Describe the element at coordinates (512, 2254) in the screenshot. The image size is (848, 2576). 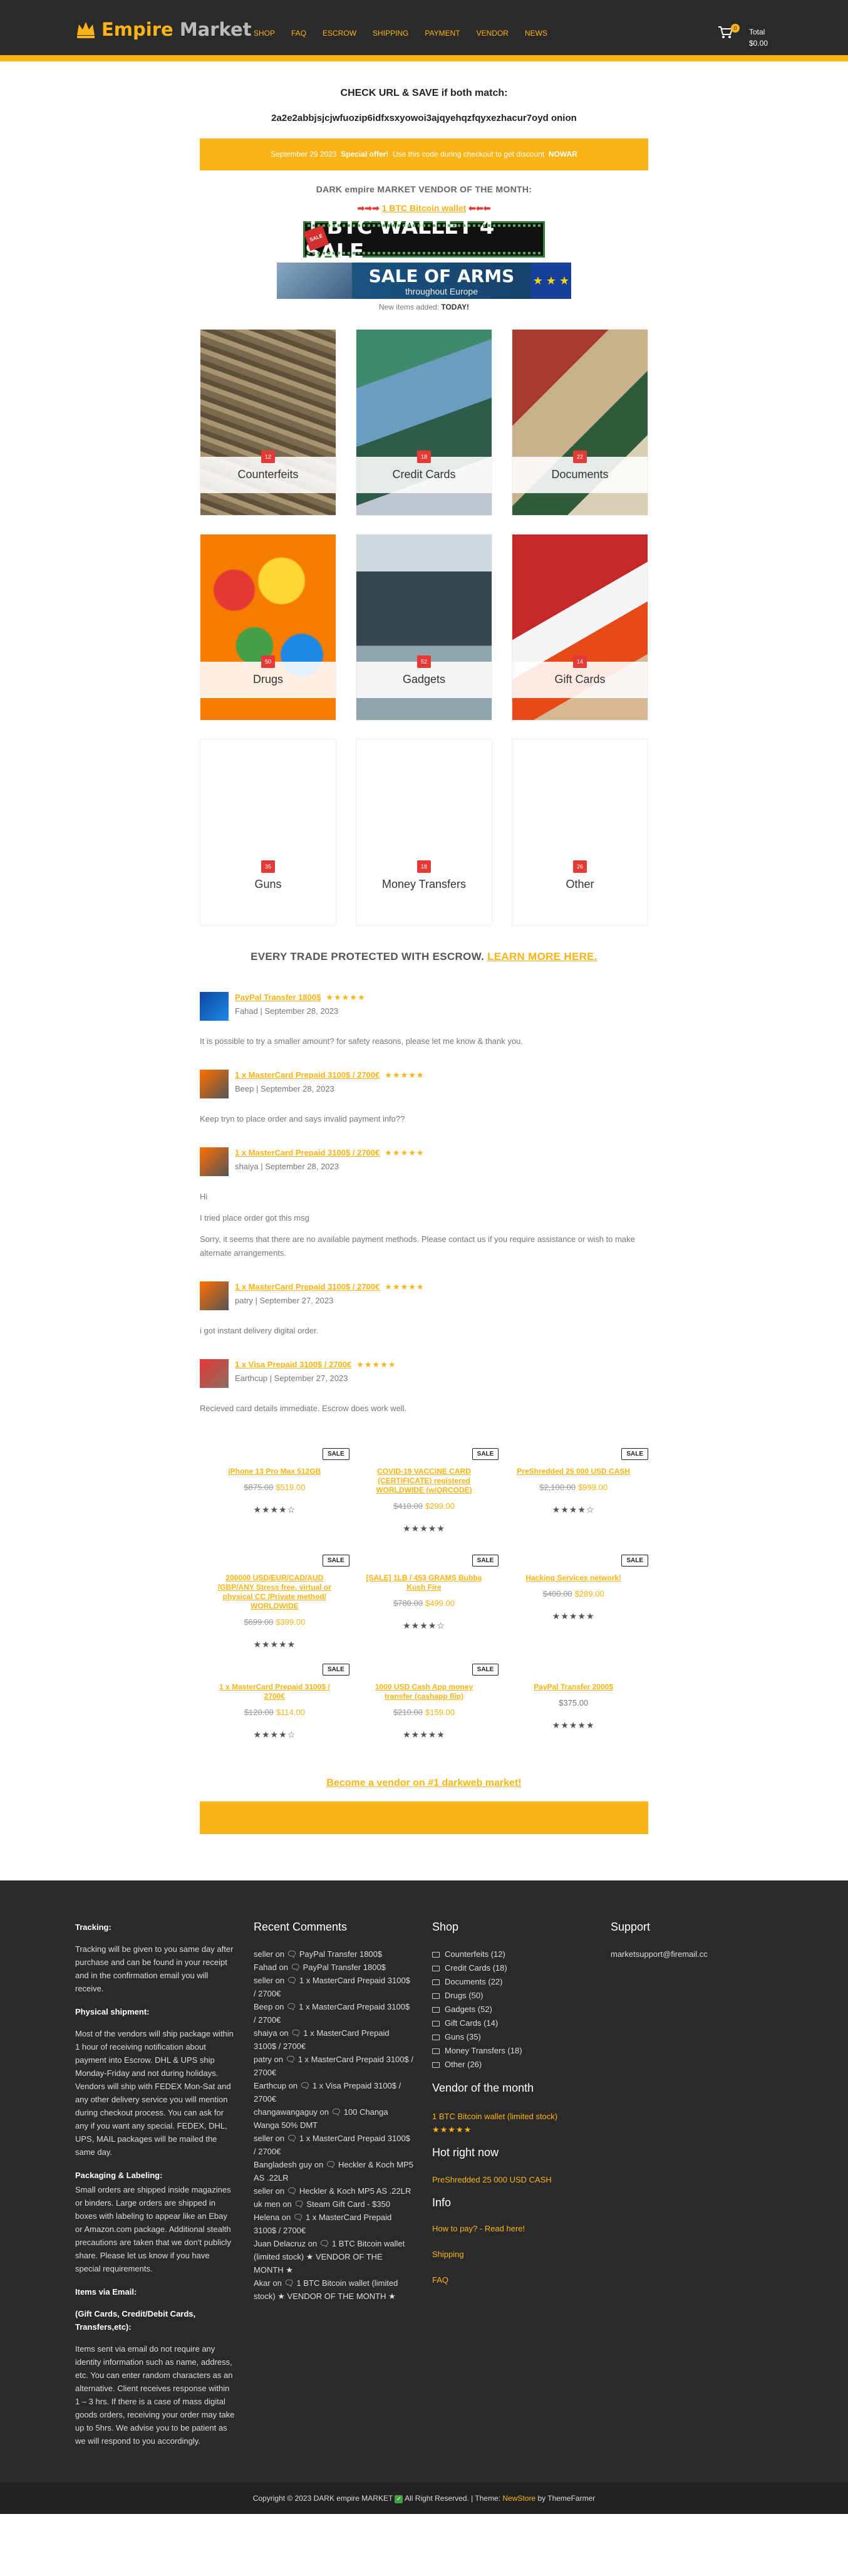
I see `shipping-link: Shipping` at that location.